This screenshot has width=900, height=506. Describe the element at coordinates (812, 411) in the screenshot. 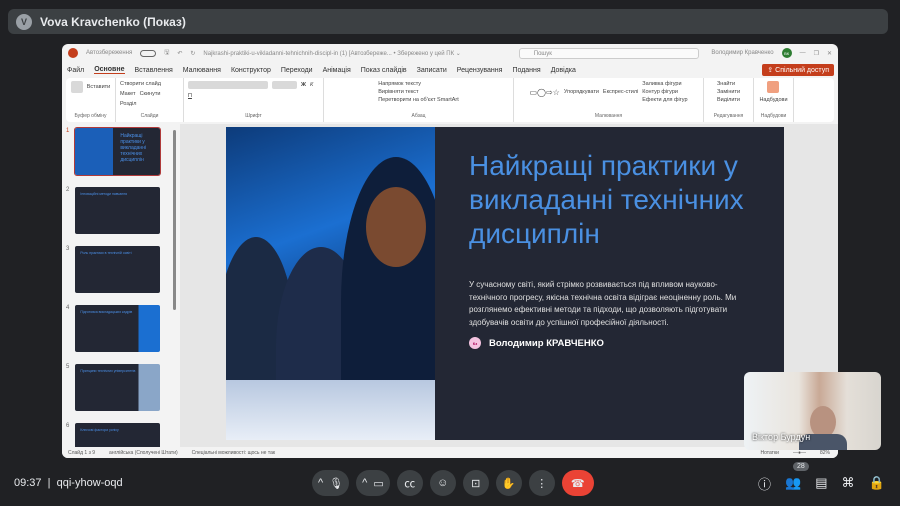

I see `participant-video-tile: Віктор Бурдун` at that location.